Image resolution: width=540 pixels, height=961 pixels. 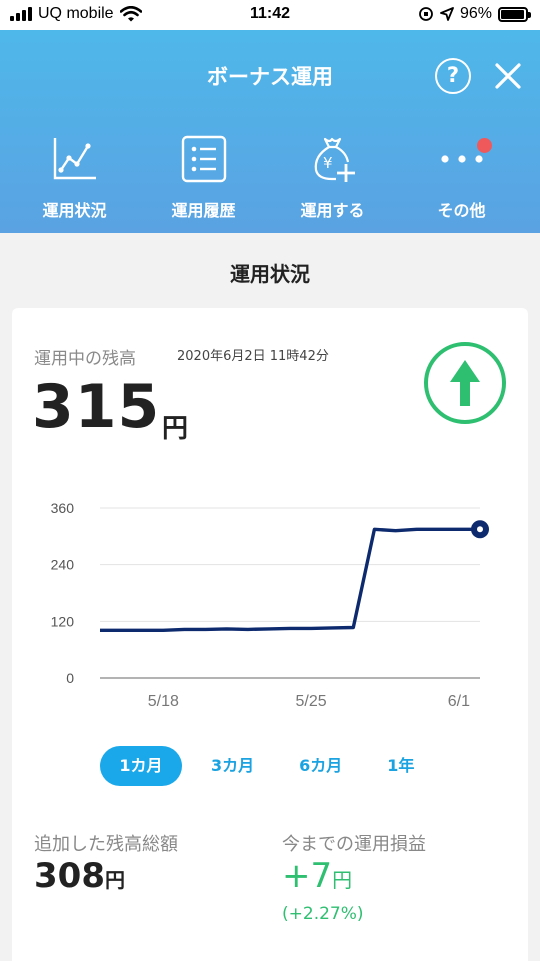 What do you see at coordinates (508, 76) in the screenshot?
I see `close-icon` at bounding box center [508, 76].